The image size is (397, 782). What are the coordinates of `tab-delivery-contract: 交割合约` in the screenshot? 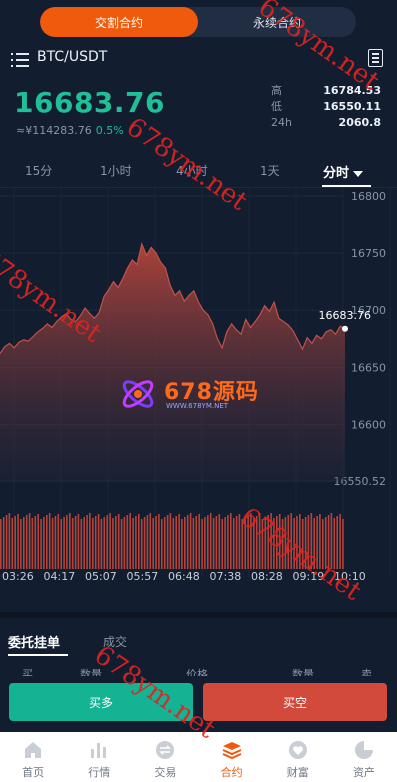 It's located at (119, 22).